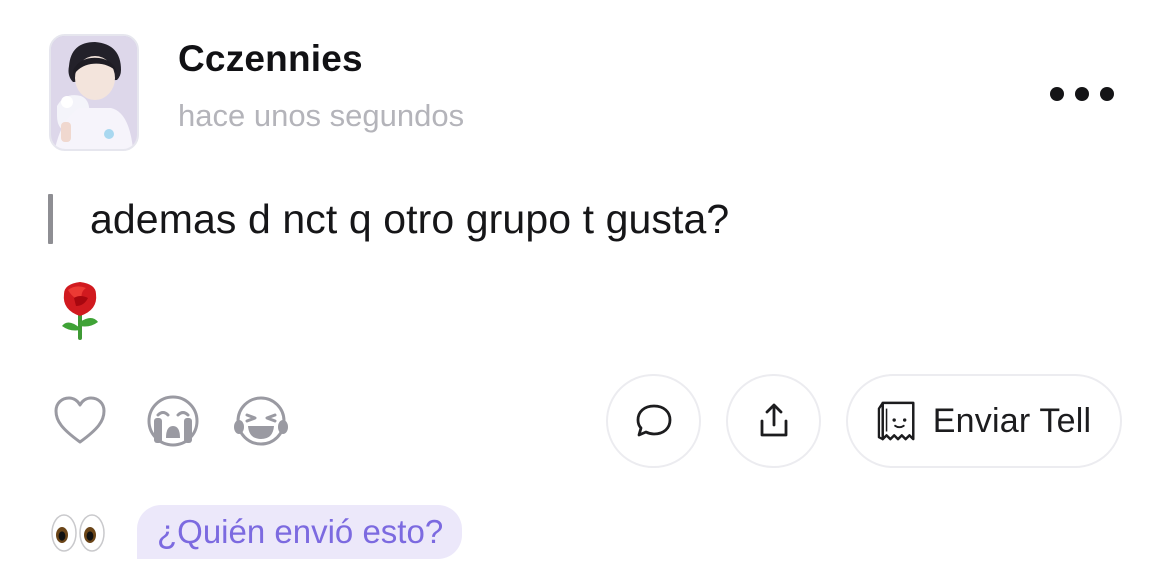 The height and width of the screenshot is (578, 1170). Describe the element at coordinates (321, 115) in the screenshot. I see `timestamp: hace unos segundos` at that location.